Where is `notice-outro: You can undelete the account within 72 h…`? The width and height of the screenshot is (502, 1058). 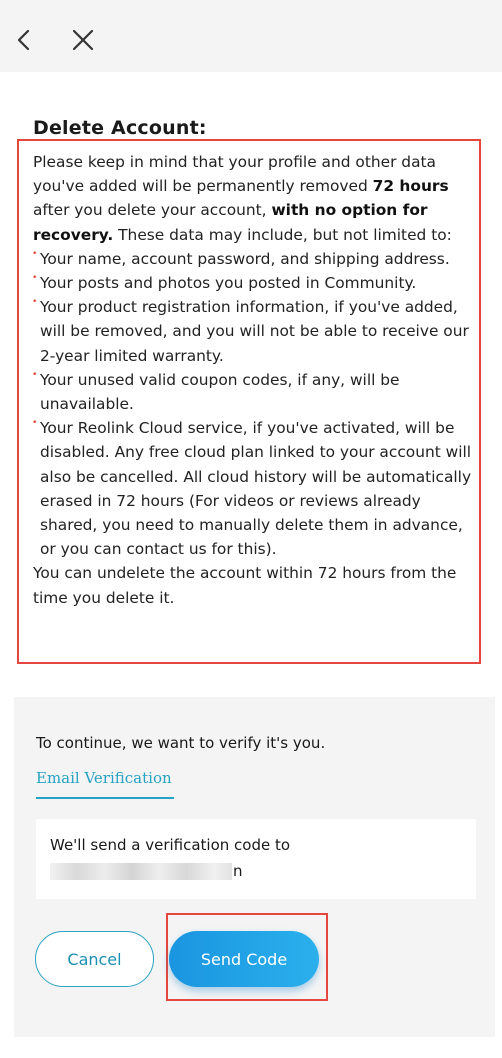
notice-outro: You can undelete the account within 72 h… is located at coordinates (245, 585).